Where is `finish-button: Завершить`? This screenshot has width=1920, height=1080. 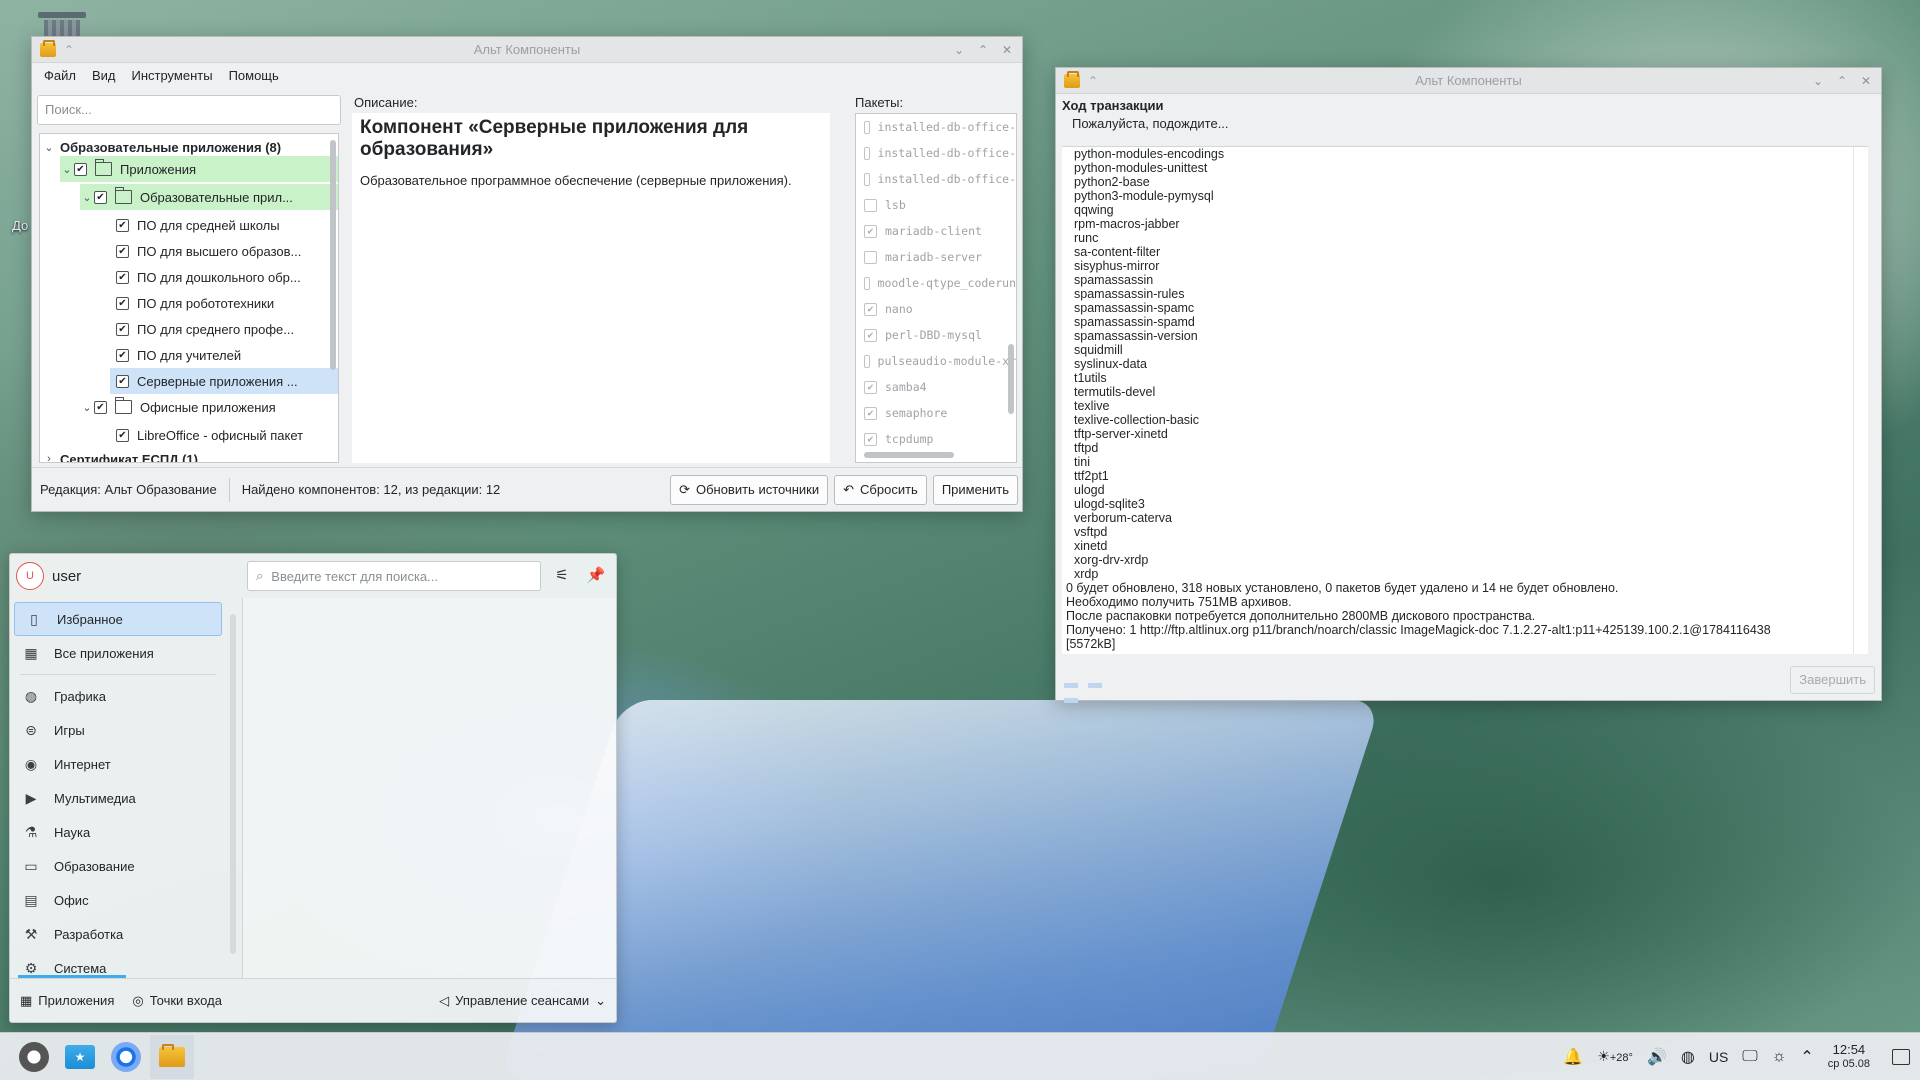 finish-button: Завершить is located at coordinates (1832, 680).